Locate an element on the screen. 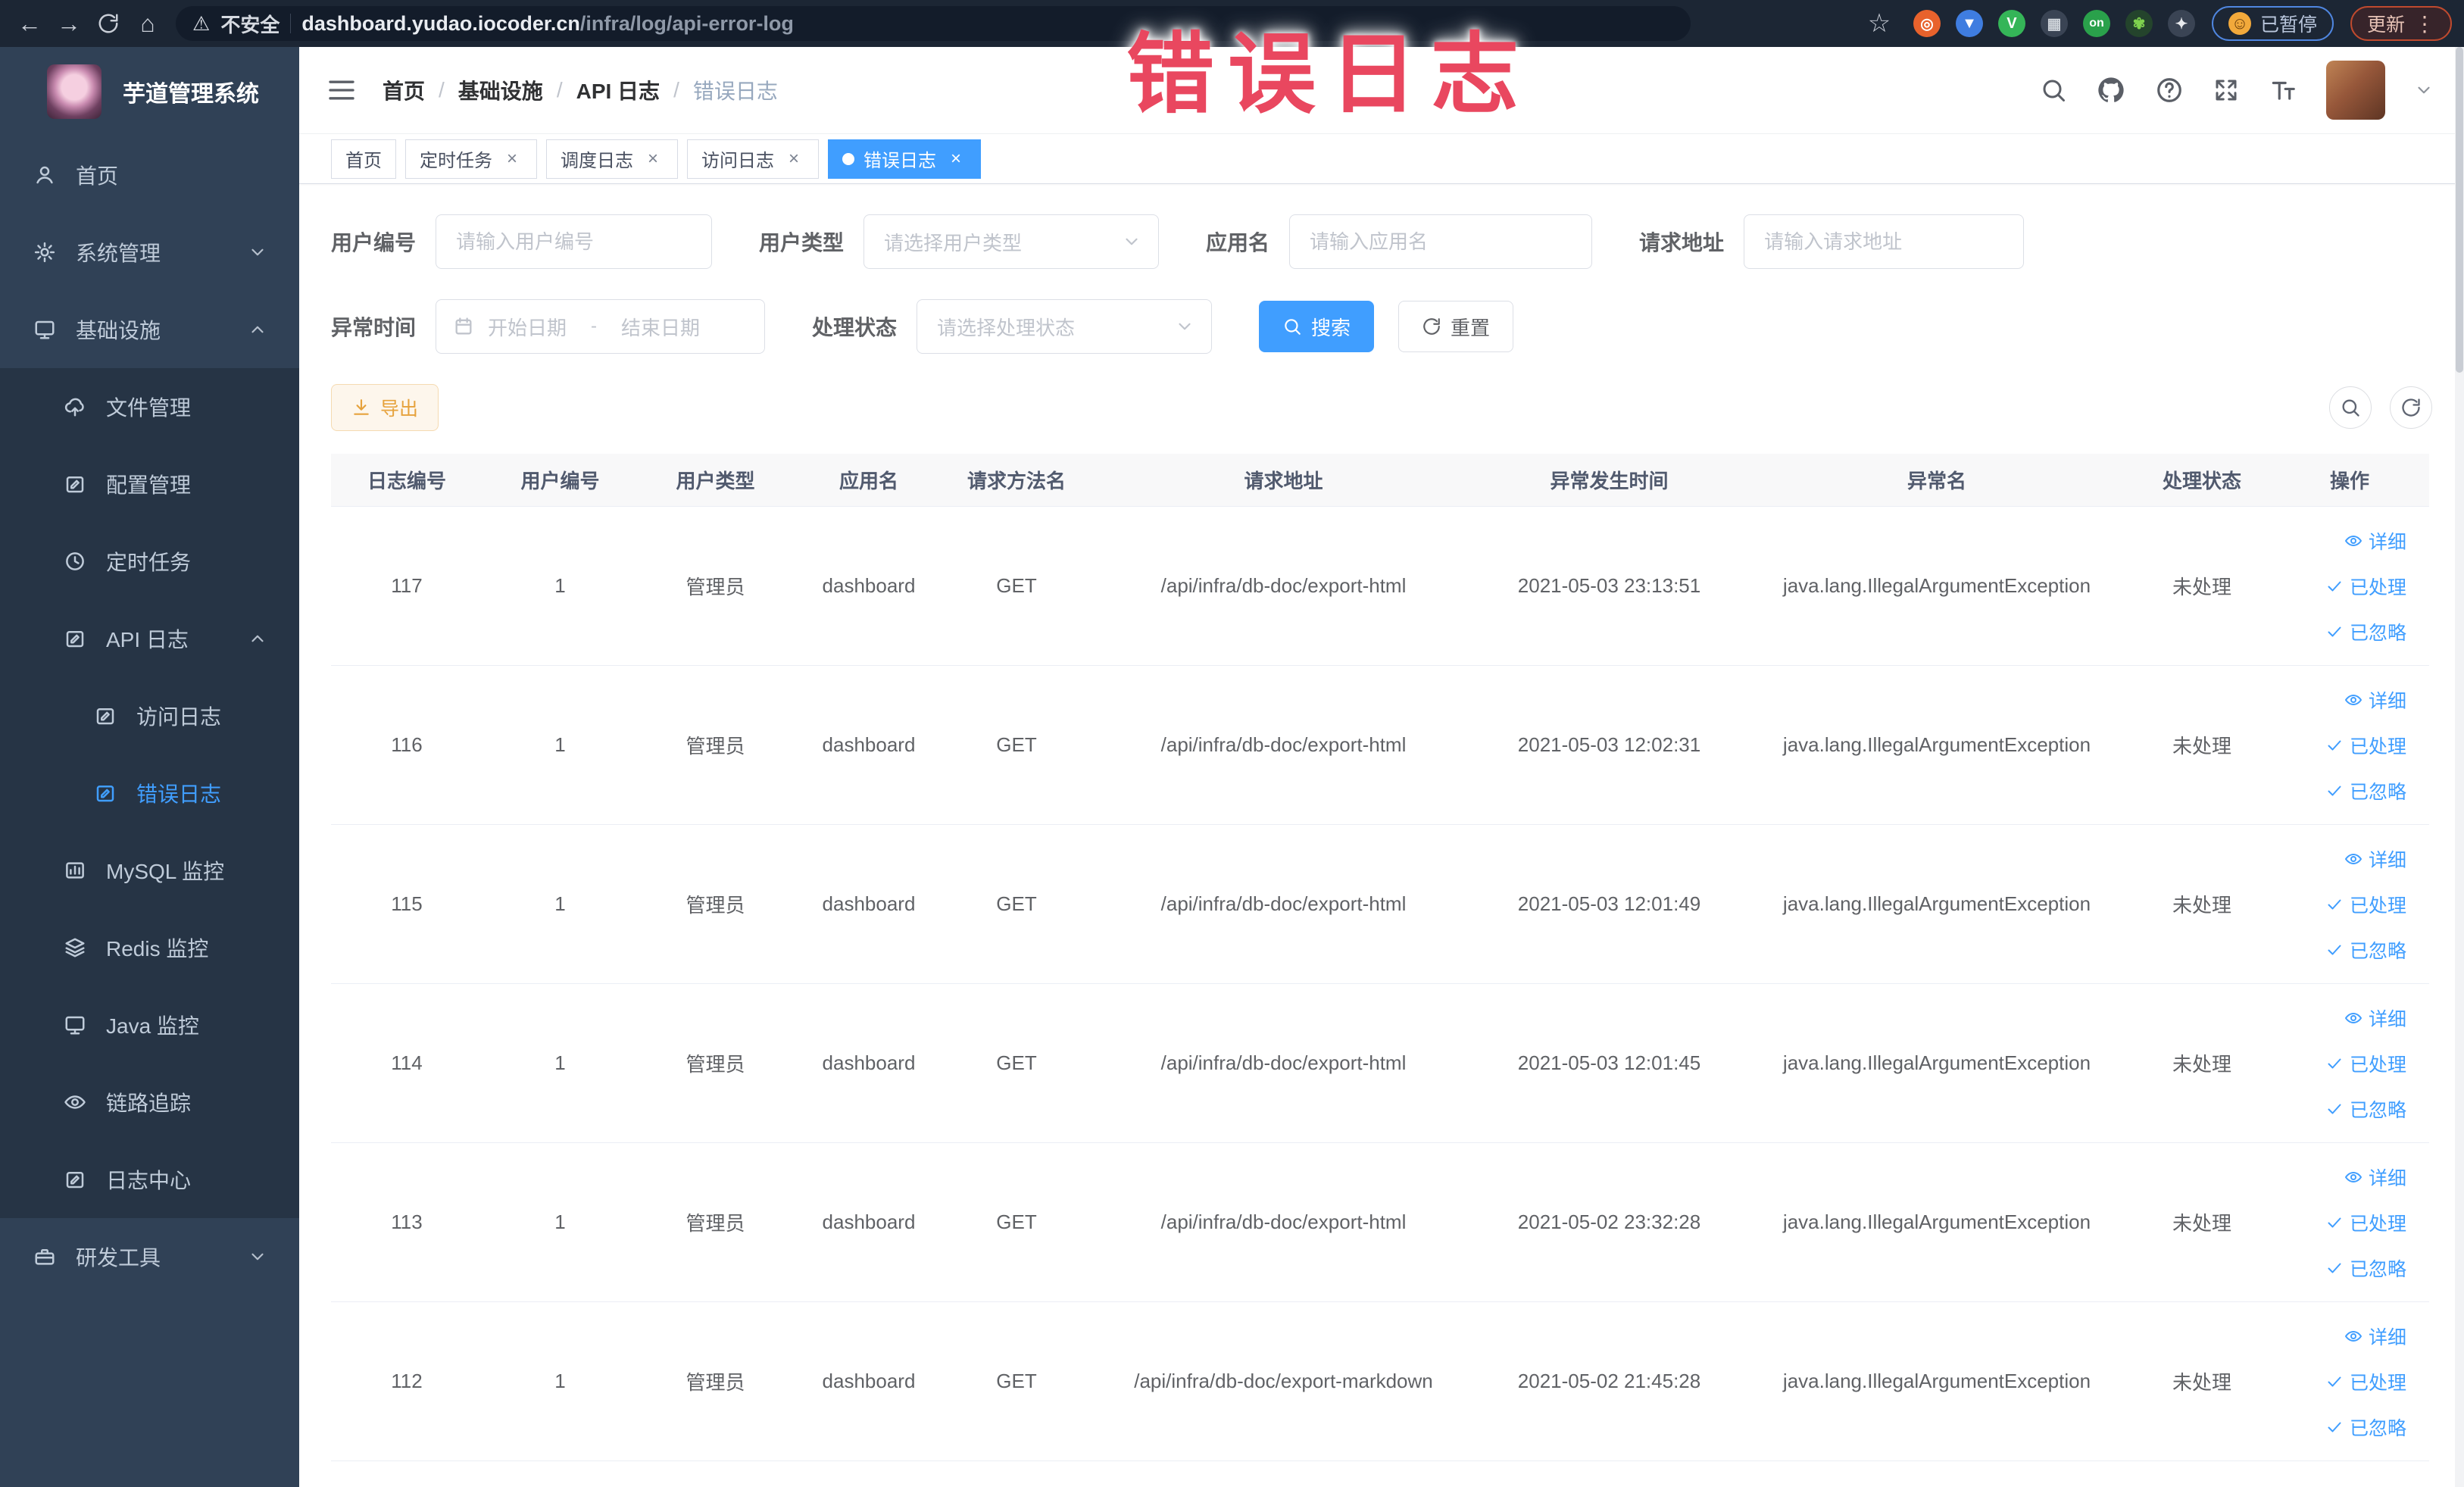  bookmark-star-icon: ☆ is located at coordinates (1879, 23).